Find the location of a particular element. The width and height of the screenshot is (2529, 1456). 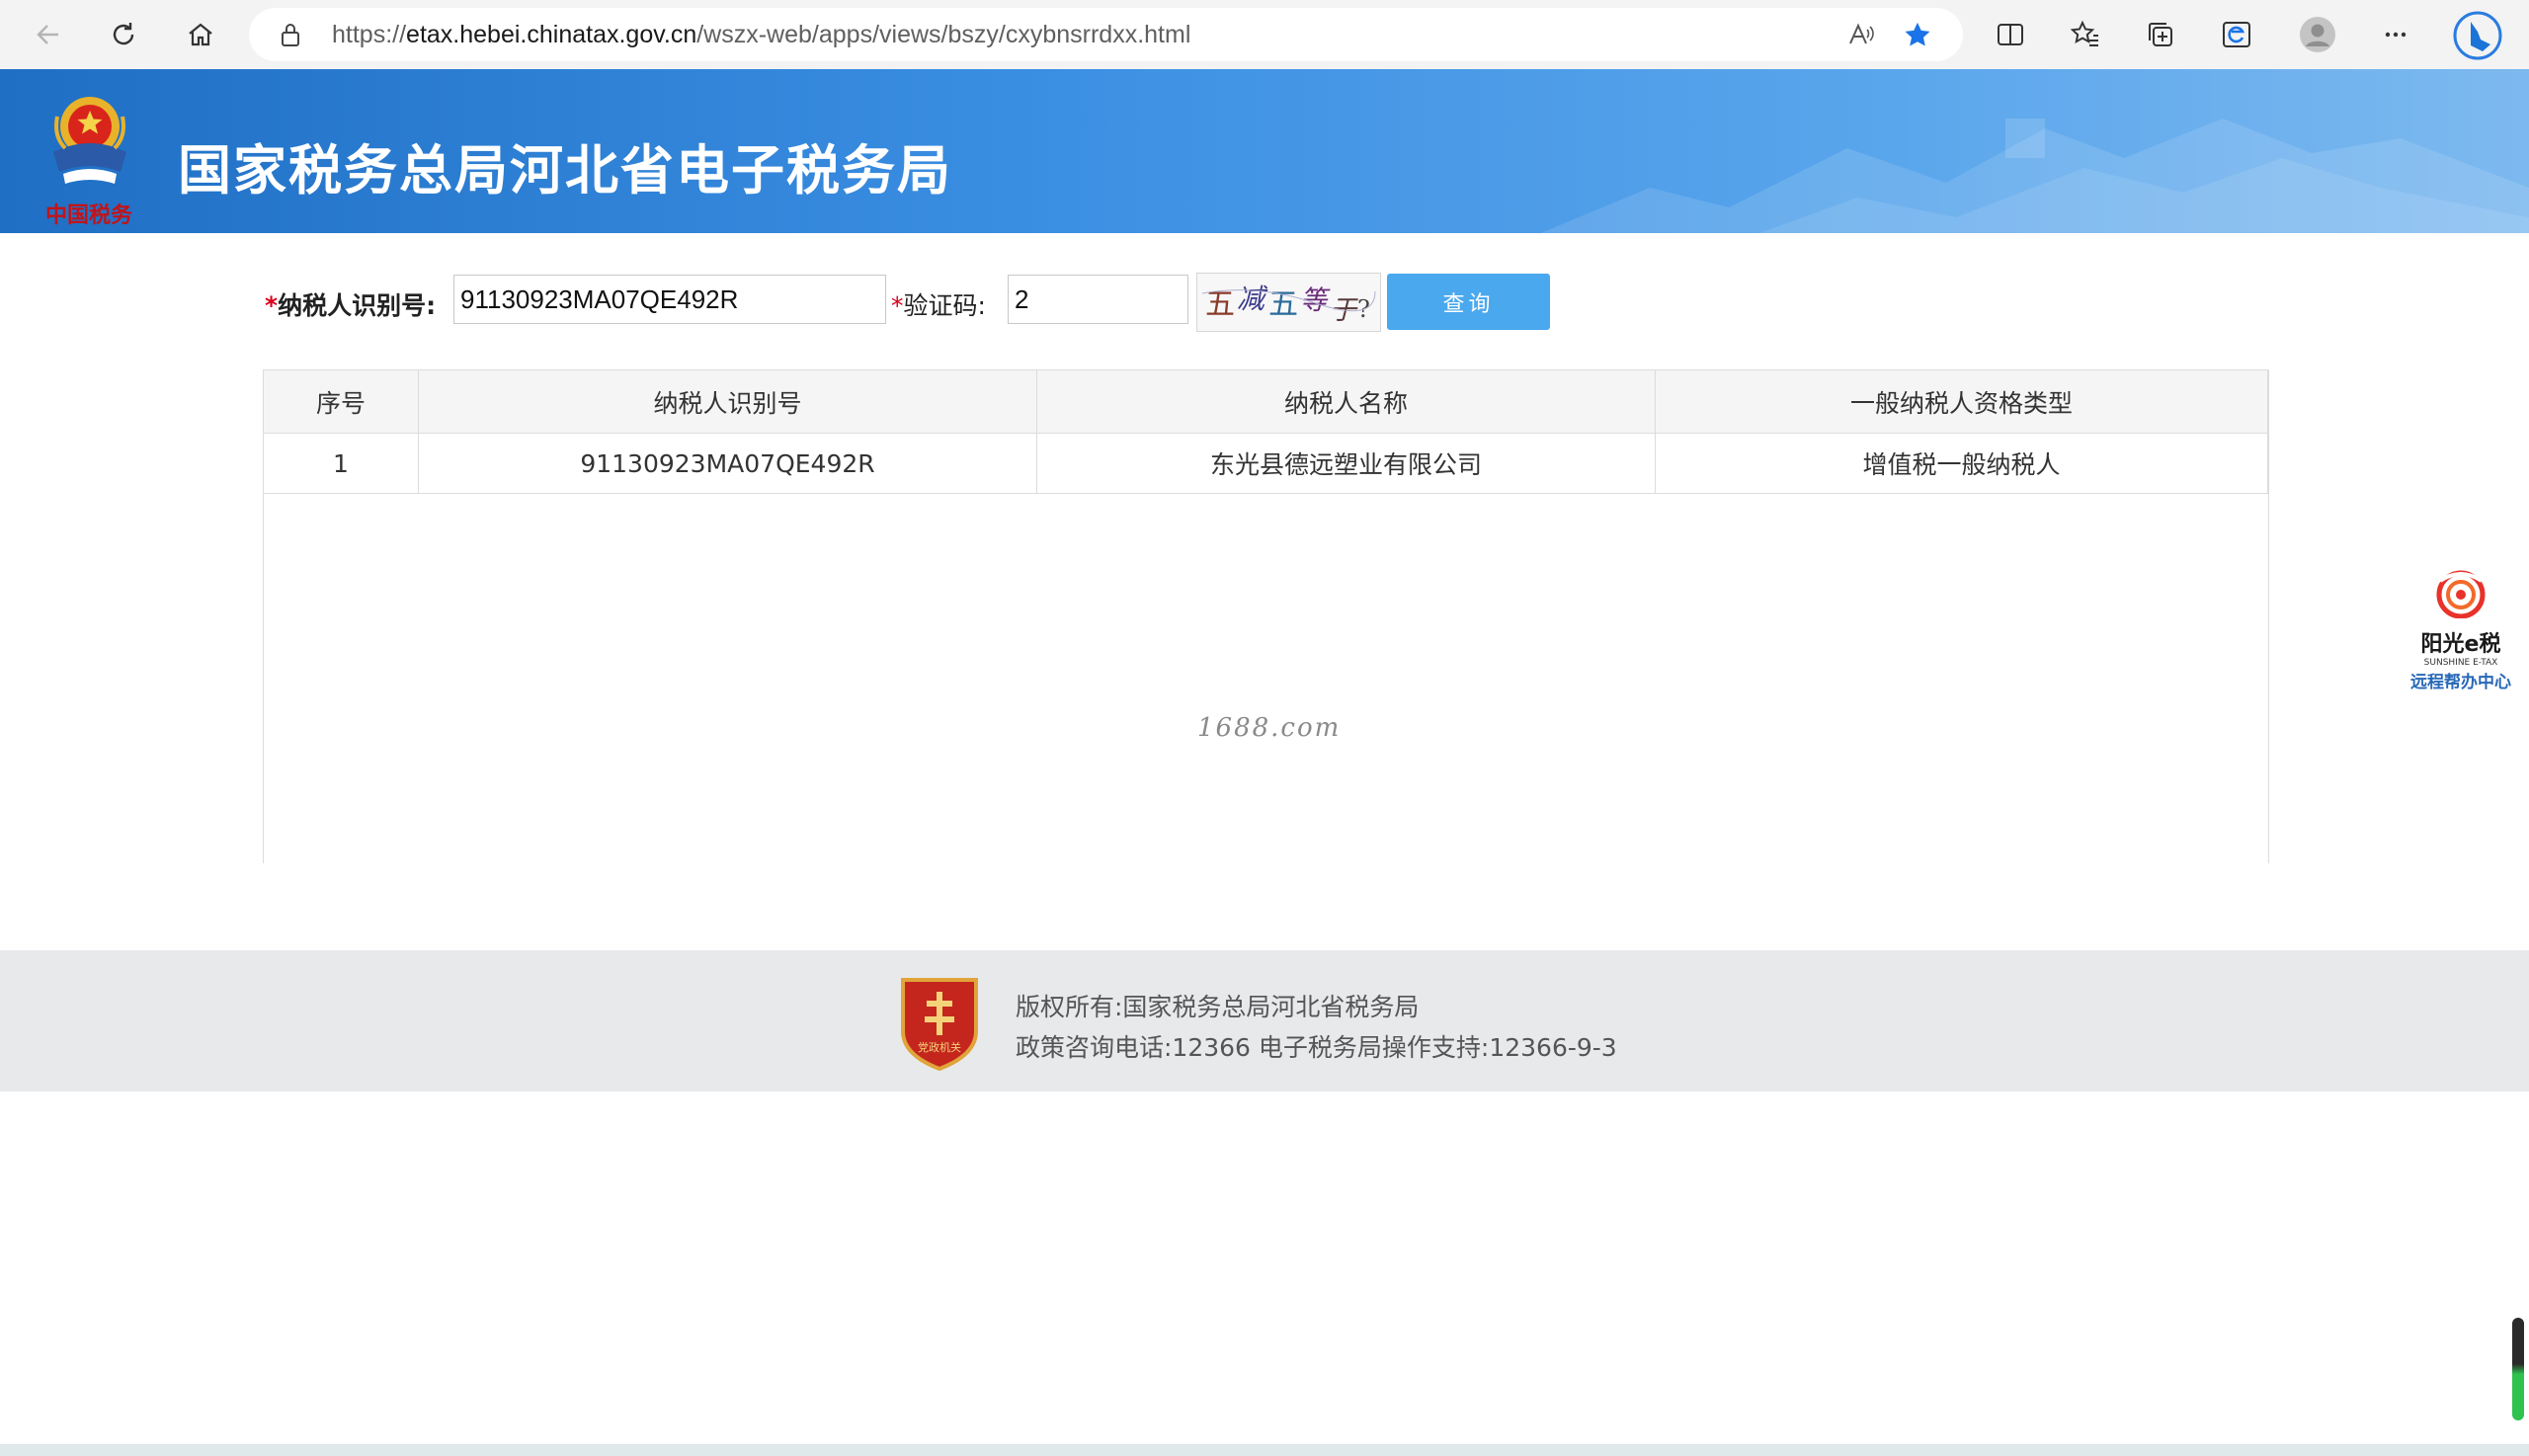

table-header-row: 序号 纳税人识别号 纳税人名称 一般纳税人资格类型 is located at coordinates (1265, 401).